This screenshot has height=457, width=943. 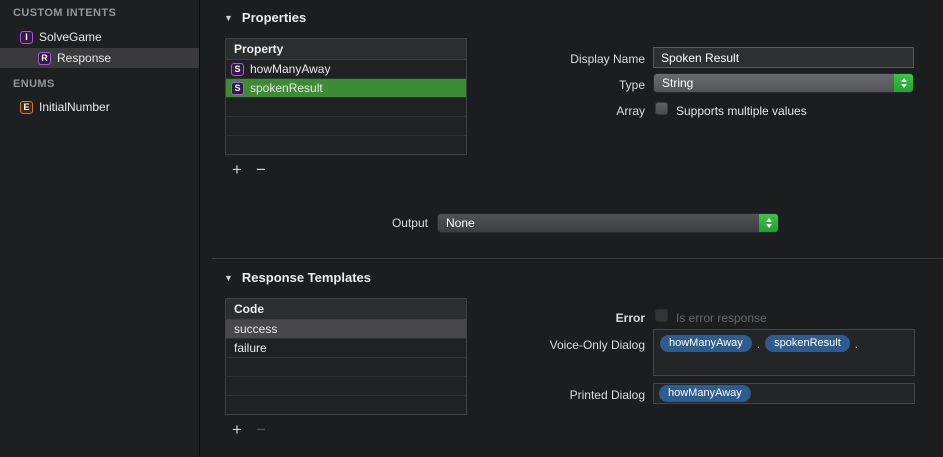 What do you see at coordinates (807, 344) in the screenshot?
I see `parameter-token-pill: spokenResult` at bounding box center [807, 344].